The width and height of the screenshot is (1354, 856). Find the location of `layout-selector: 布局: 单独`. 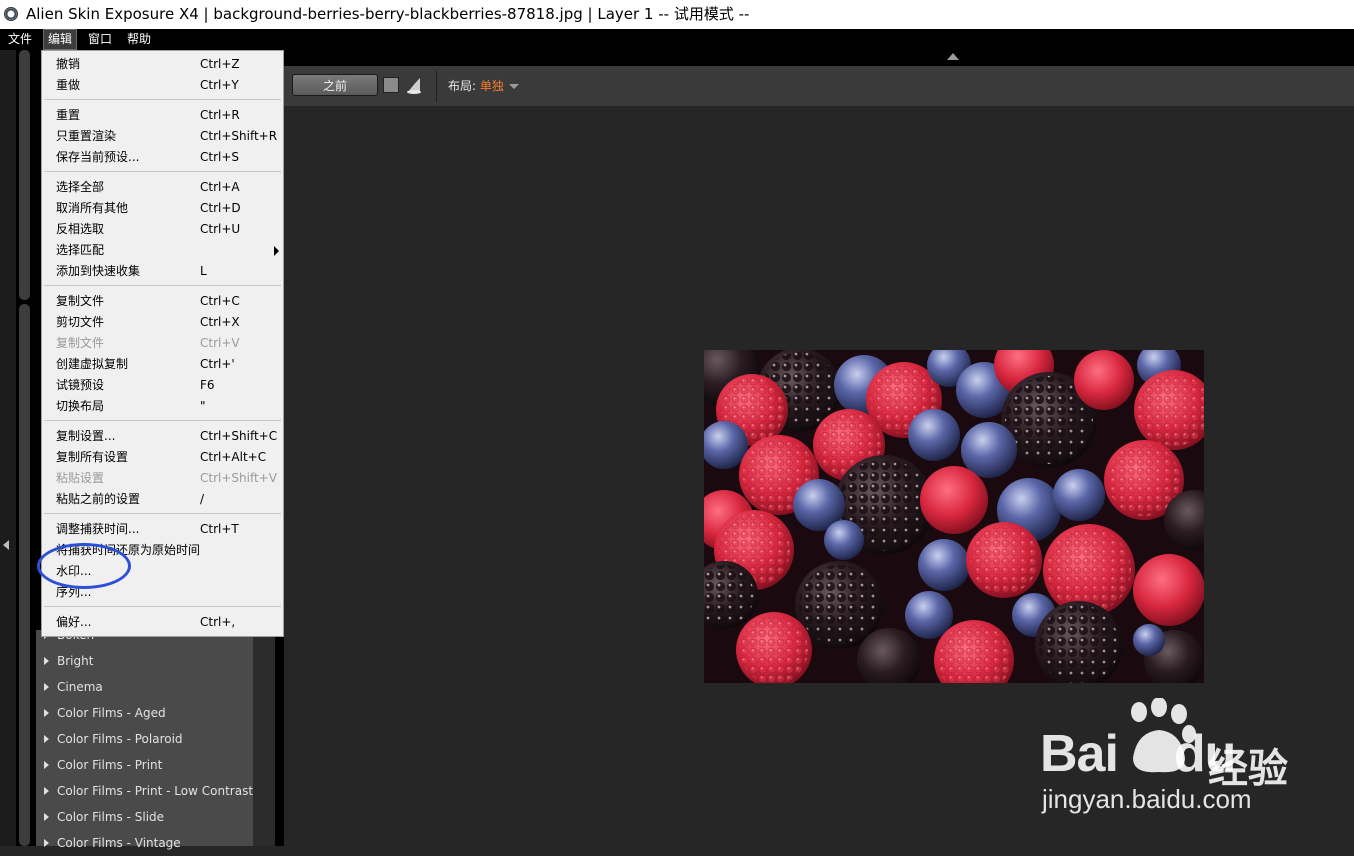

layout-selector: 布局: 单独 is located at coordinates (483, 86).